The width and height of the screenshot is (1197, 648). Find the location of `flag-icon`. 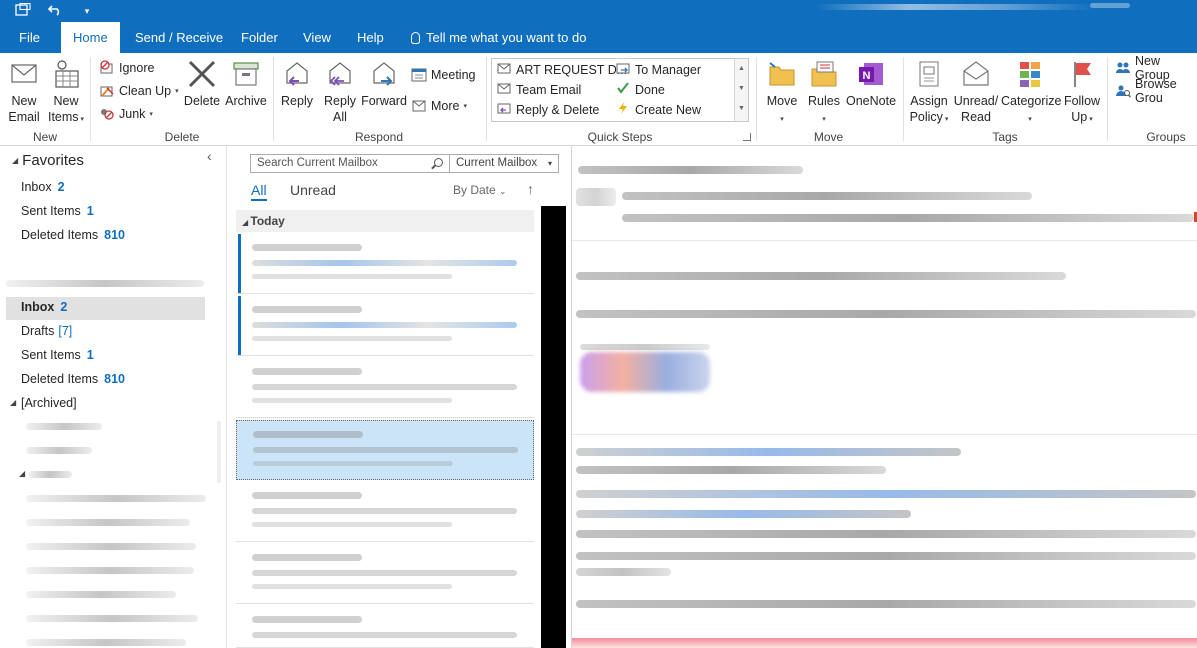

flag-icon is located at coordinates (1082, 74).